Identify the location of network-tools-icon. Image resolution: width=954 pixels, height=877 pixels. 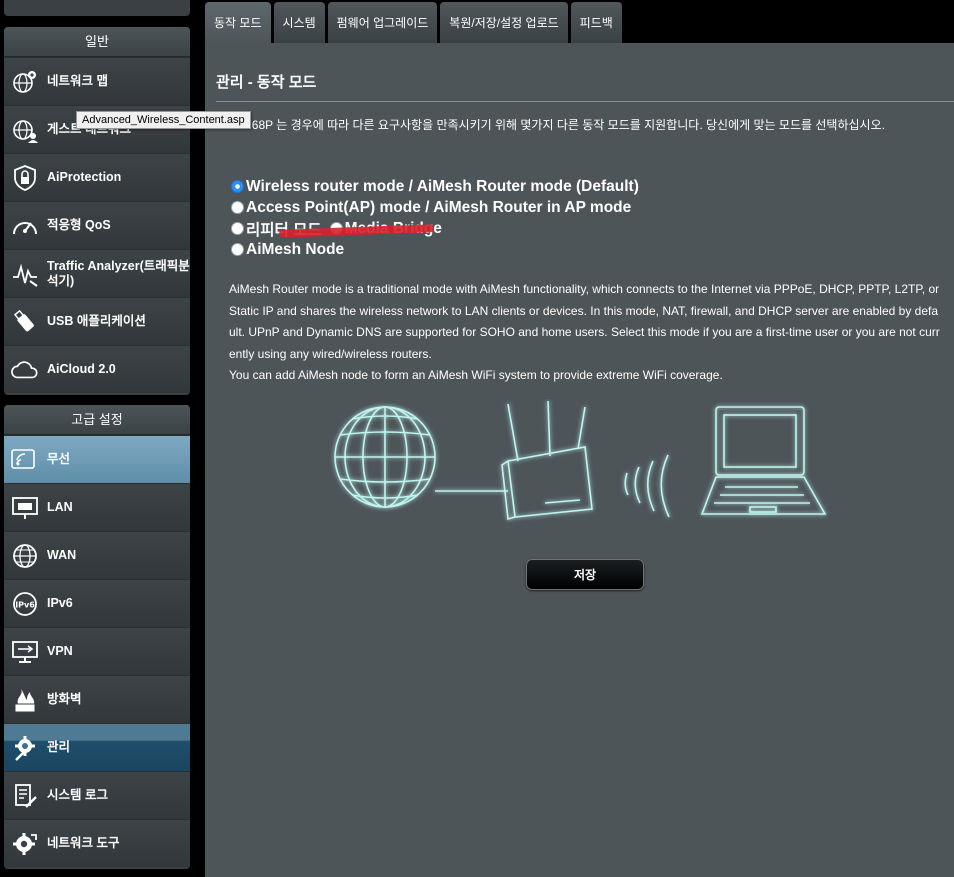
(25, 844).